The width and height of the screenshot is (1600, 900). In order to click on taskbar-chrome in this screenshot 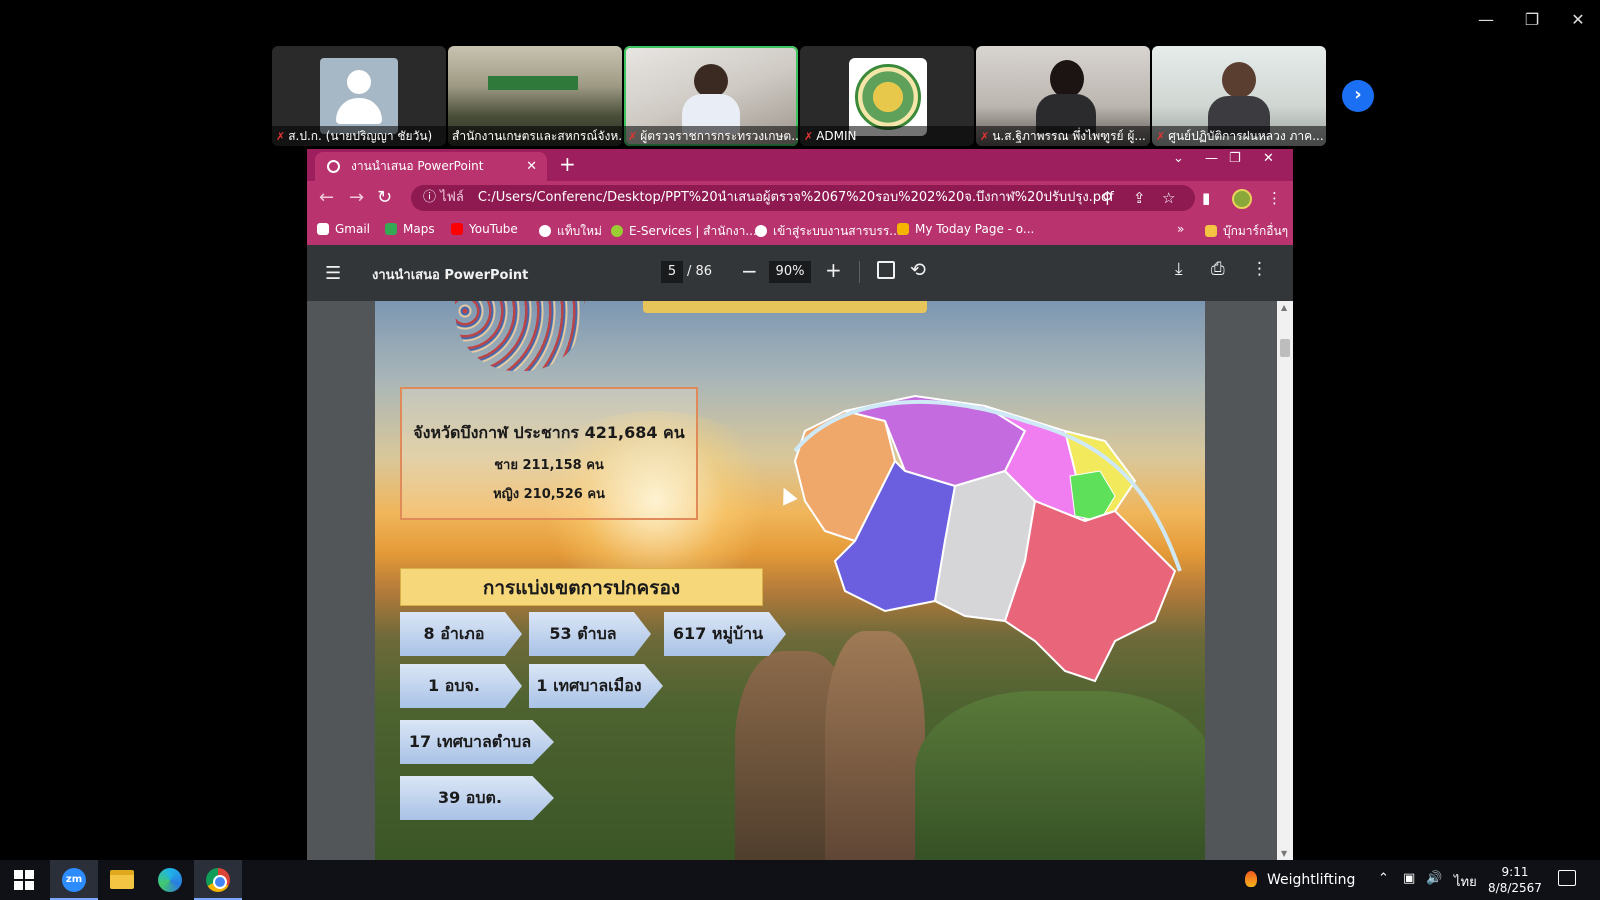, I will do `click(218, 880)`.